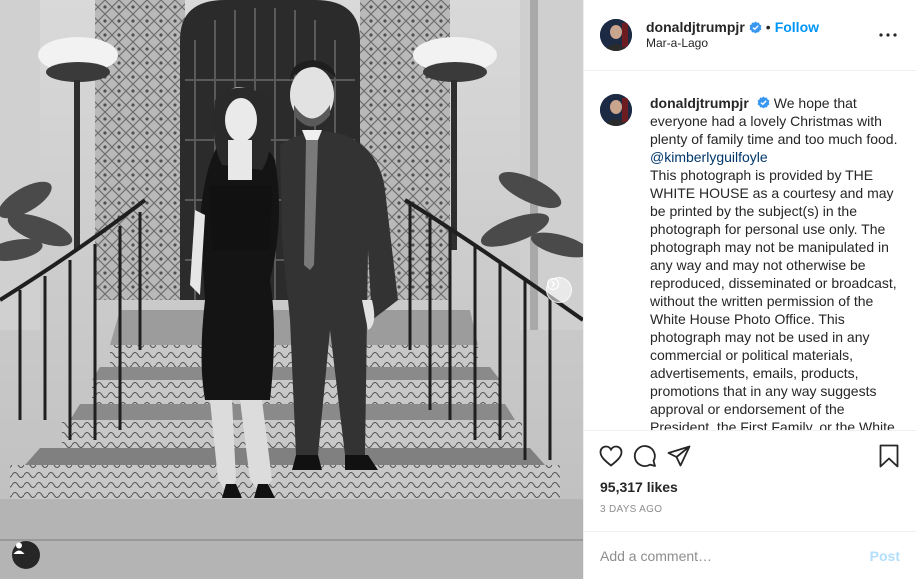 The height and width of the screenshot is (579, 916). I want to click on caption-avatar, so click(616, 110).